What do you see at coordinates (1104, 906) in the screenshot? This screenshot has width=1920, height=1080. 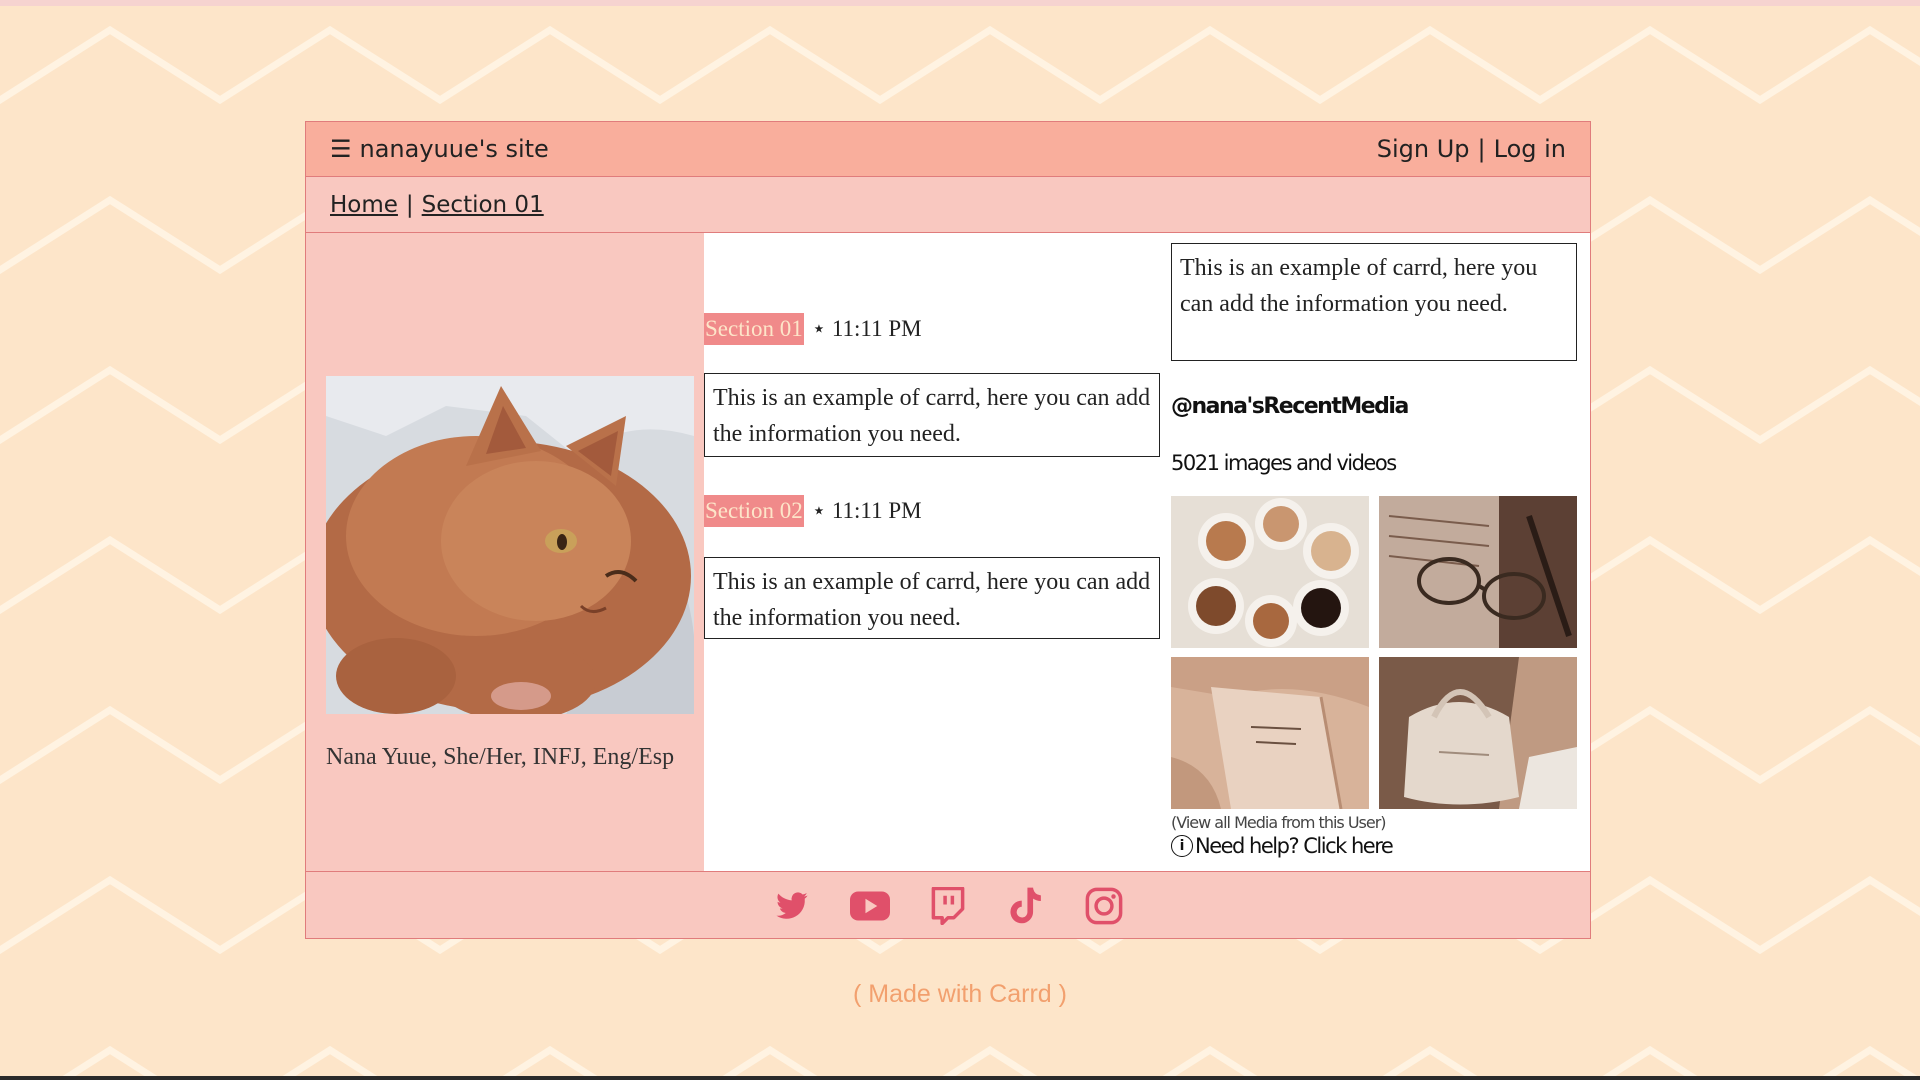 I see `instagram-icon` at bounding box center [1104, 906].